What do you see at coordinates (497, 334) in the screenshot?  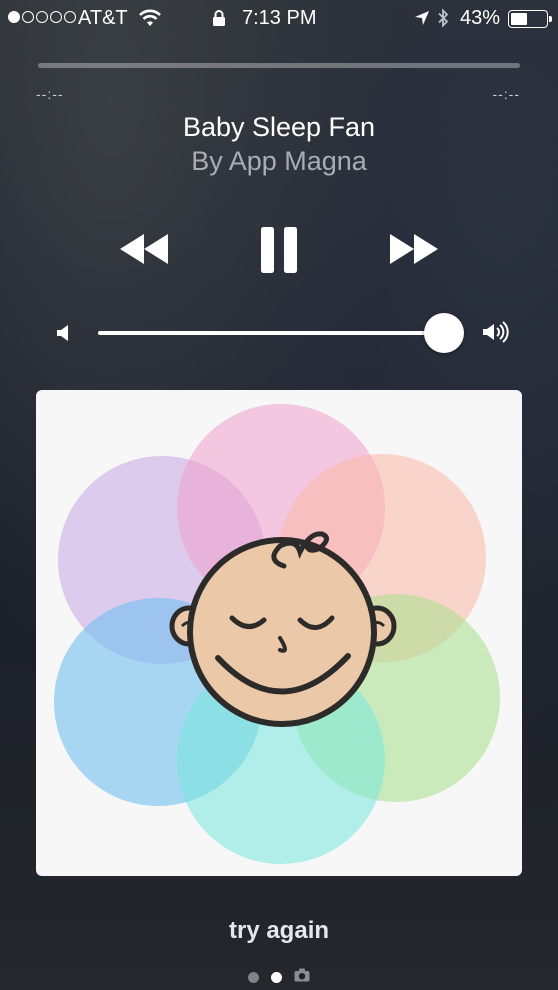 I see `volume-high-icon` at bounding box center [497, 334].